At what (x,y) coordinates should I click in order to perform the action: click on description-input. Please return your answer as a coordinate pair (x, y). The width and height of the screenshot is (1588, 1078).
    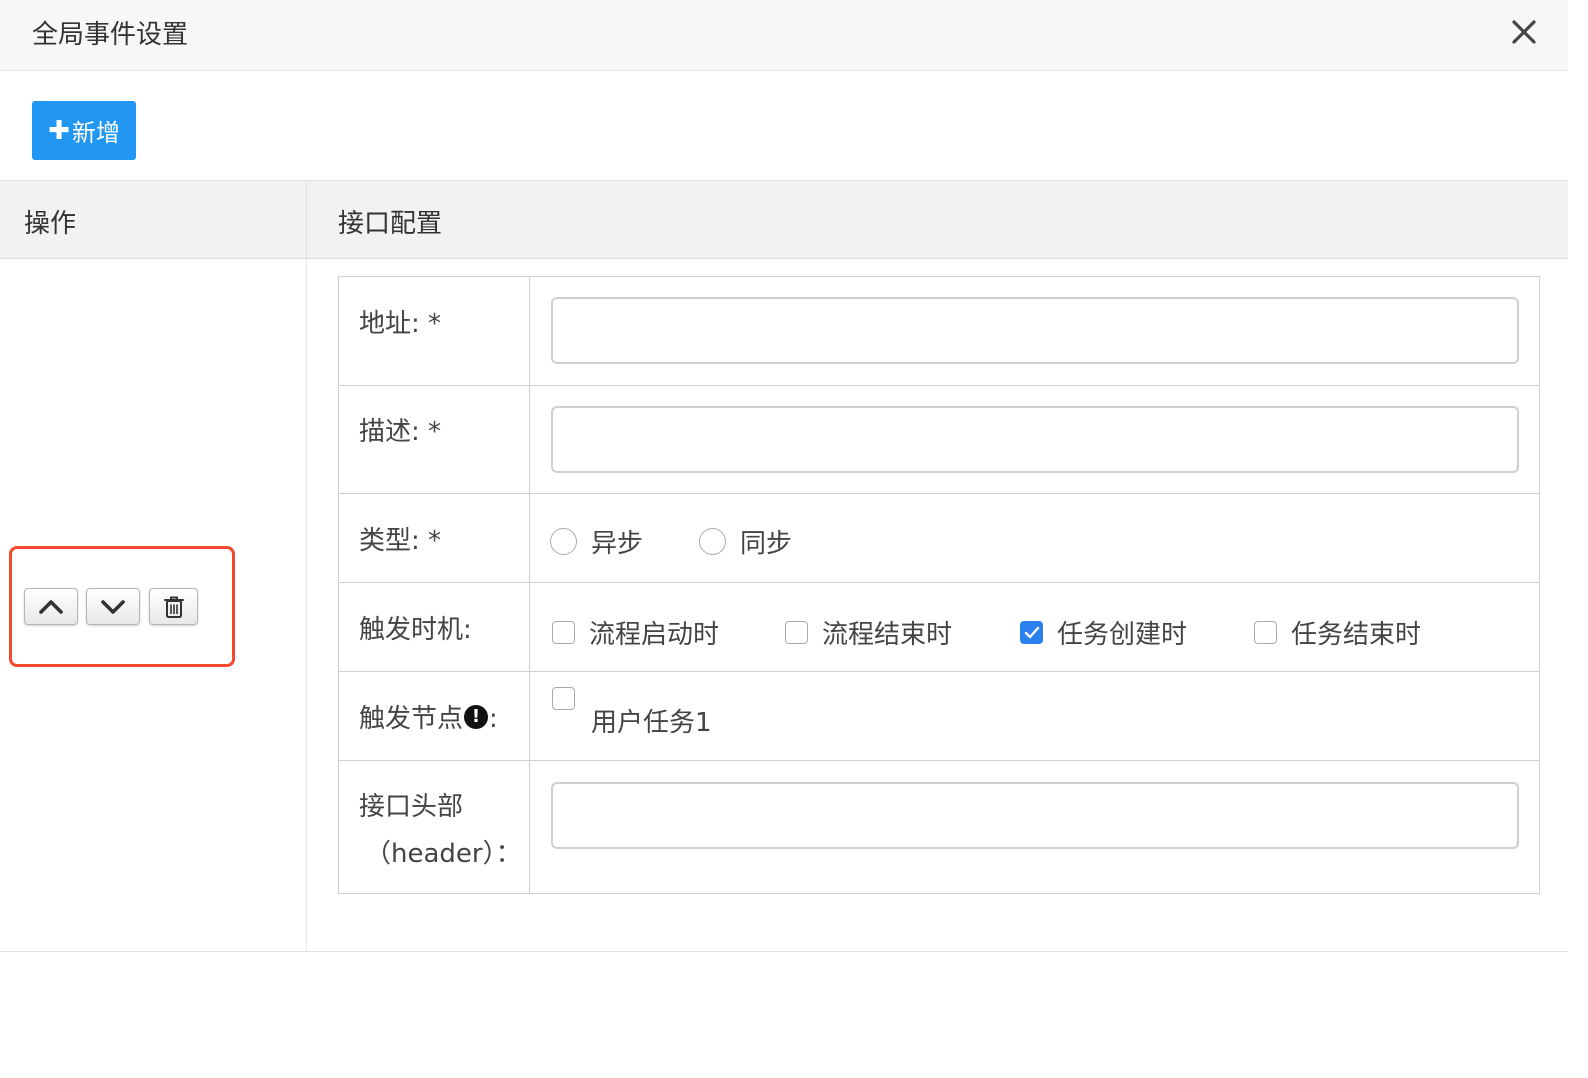
    Looking at the image, I should click on (1035, 439).